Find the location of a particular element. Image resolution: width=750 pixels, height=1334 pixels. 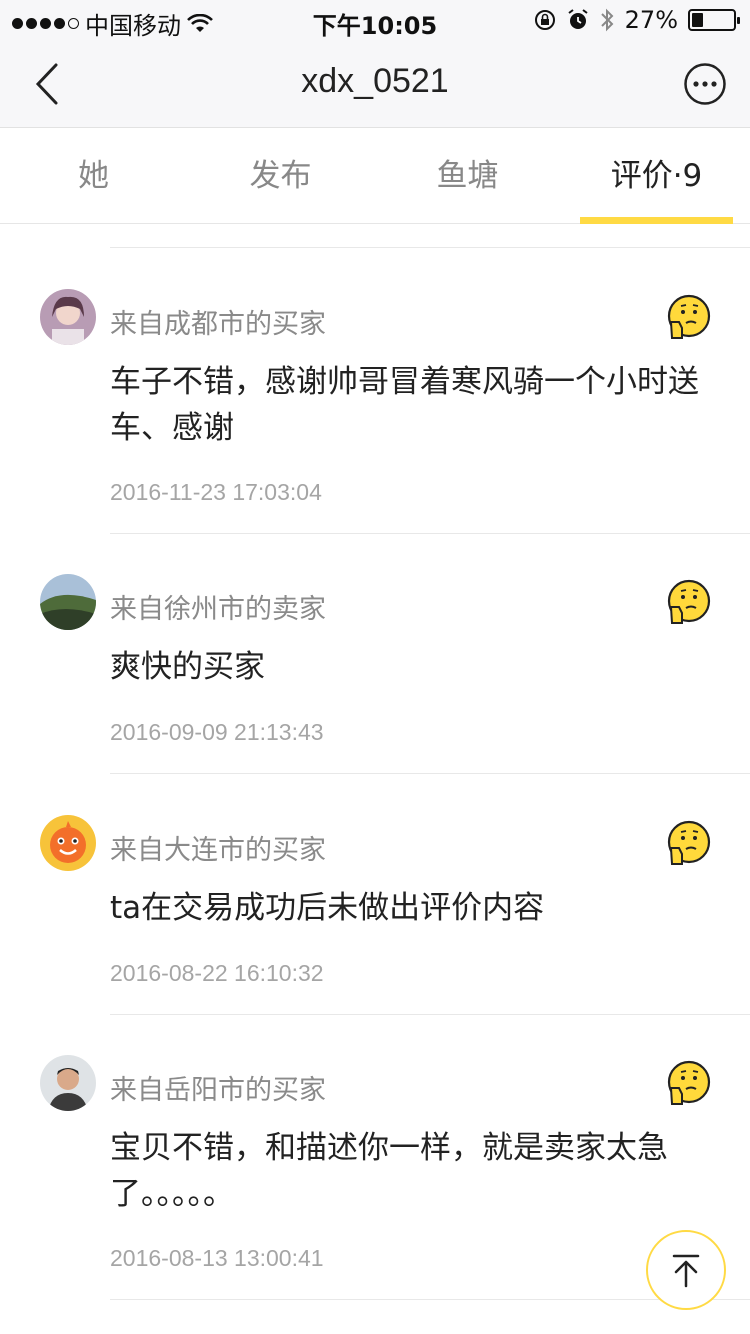

arrow-up-icon is located at coordinates (686, 1271).